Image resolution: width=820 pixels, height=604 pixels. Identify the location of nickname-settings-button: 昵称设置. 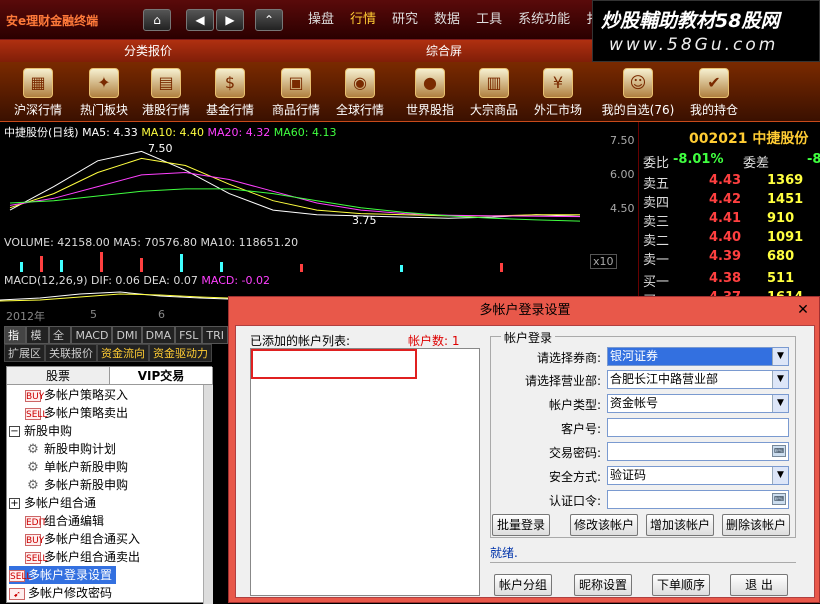
(603, 585).